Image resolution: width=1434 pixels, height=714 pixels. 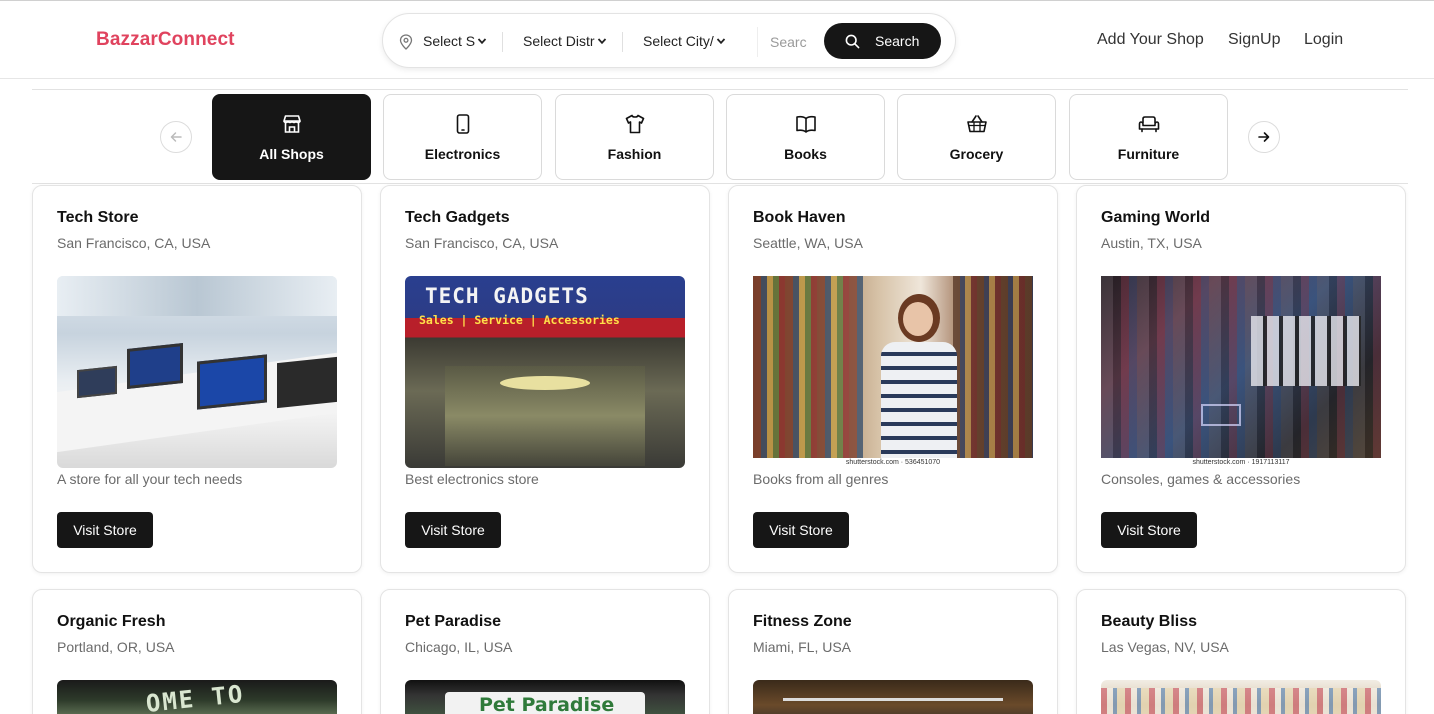 What do you see at coordinates (1241, 372) in the screenshot?
I see `shop-image: shutterstock.com · 1917113117` at bounding box center [1241, 372].